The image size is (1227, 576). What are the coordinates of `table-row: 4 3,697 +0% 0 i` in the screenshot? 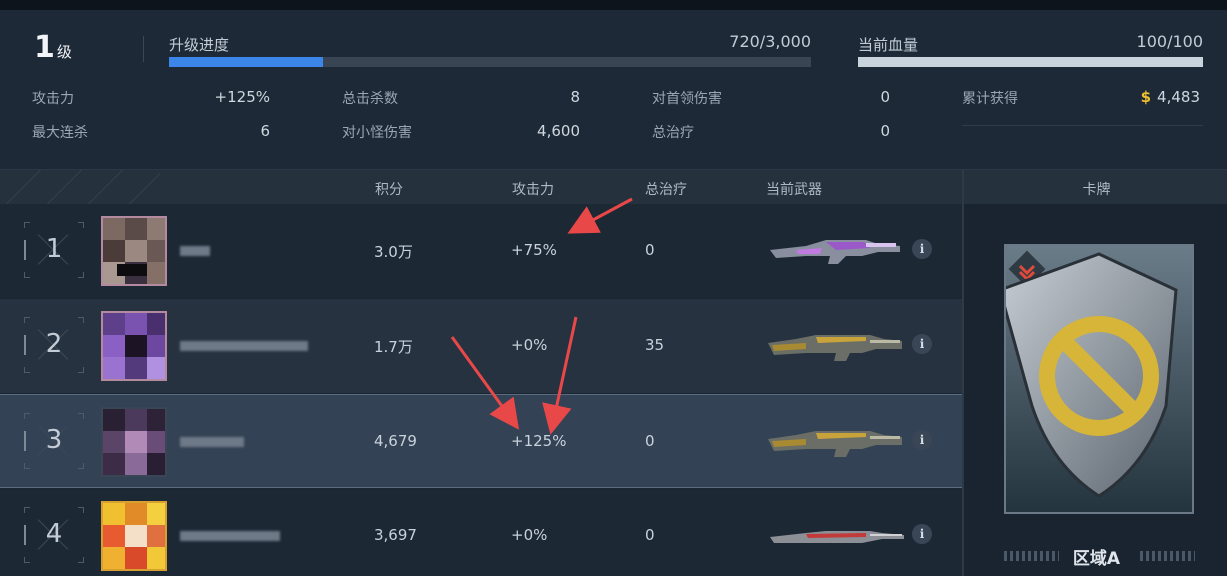 It's located at (481, 532).